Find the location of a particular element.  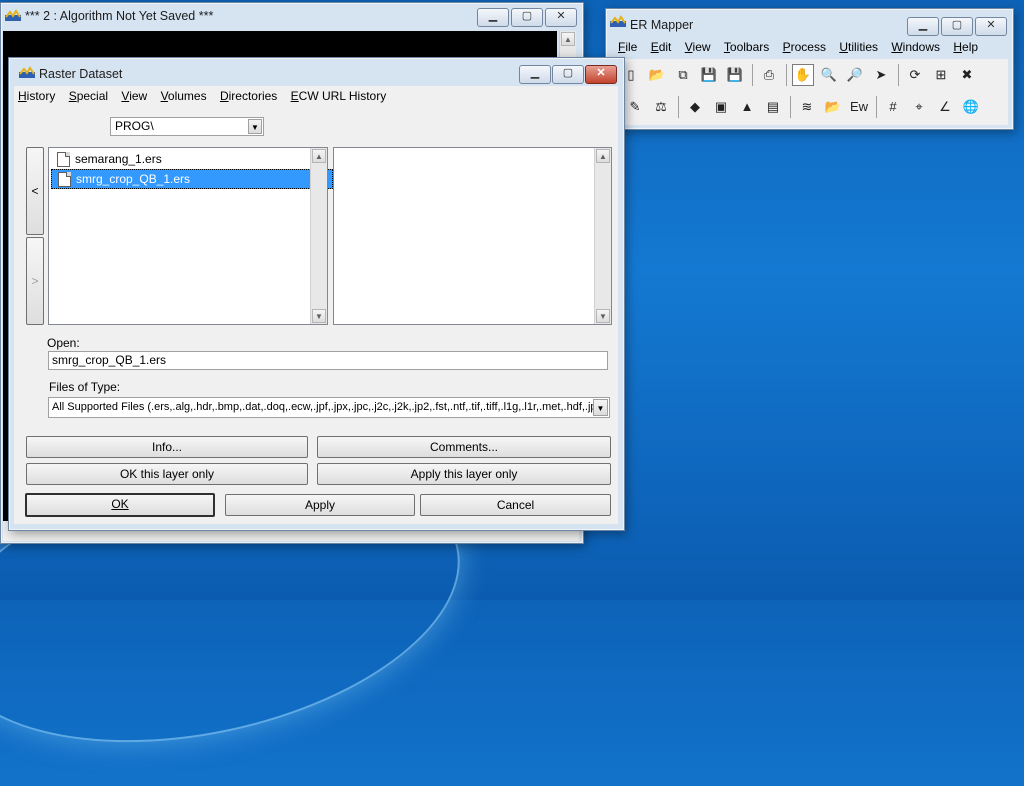

list-item-selected: smrg_crop_QB_1.ers is located at coordinates (192, 179).